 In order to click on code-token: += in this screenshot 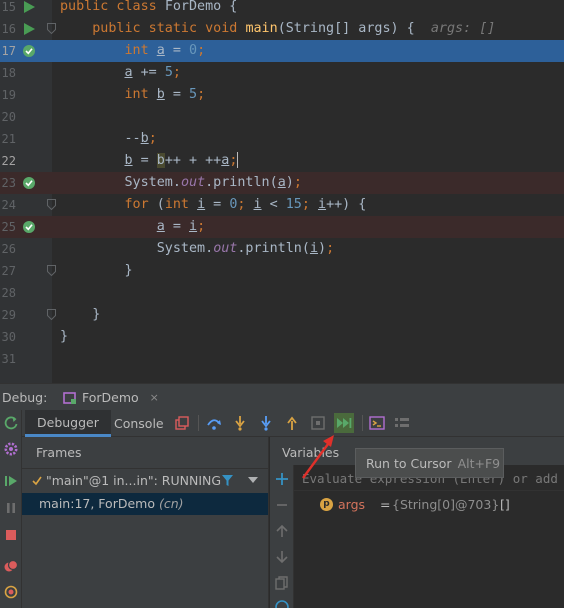, I will do `click(148, 72)`.